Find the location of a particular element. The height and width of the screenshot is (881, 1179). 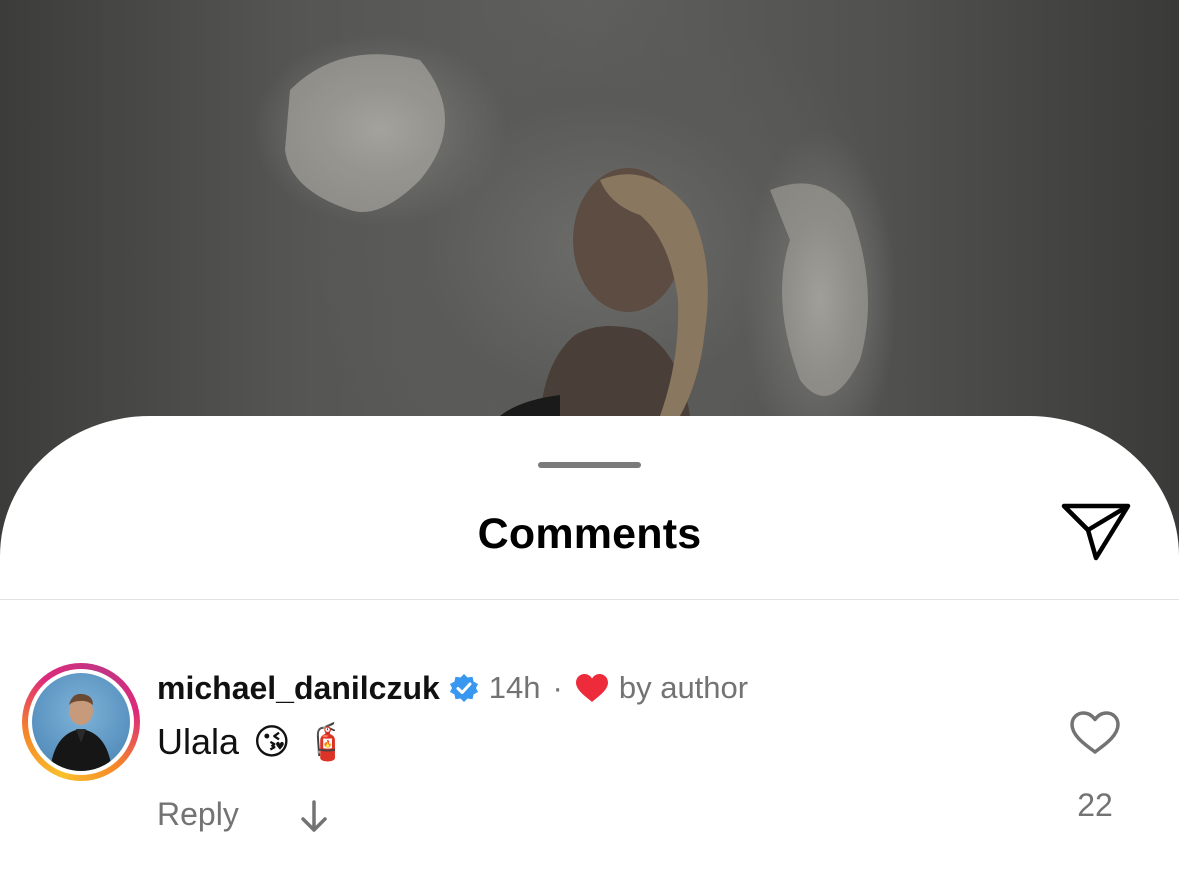

comment-body: Ulala 😘 🧯 is located at coordinates (253, 742).